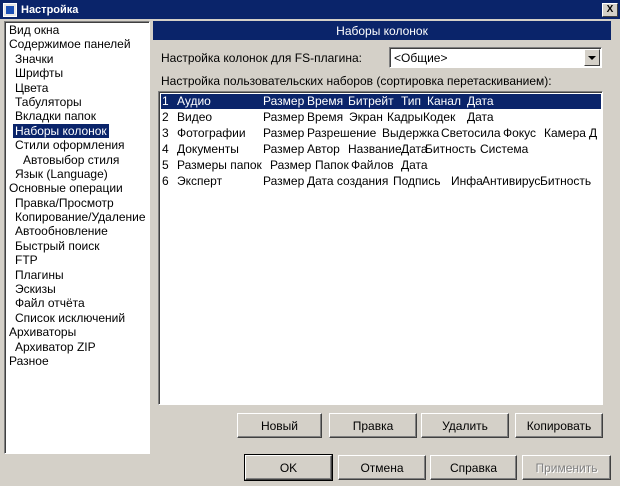 The image size is (620, 486). Describe the element at coordinates (382, 30) in the screenshot. I see `panel-header: Наборы колонок` at that location.